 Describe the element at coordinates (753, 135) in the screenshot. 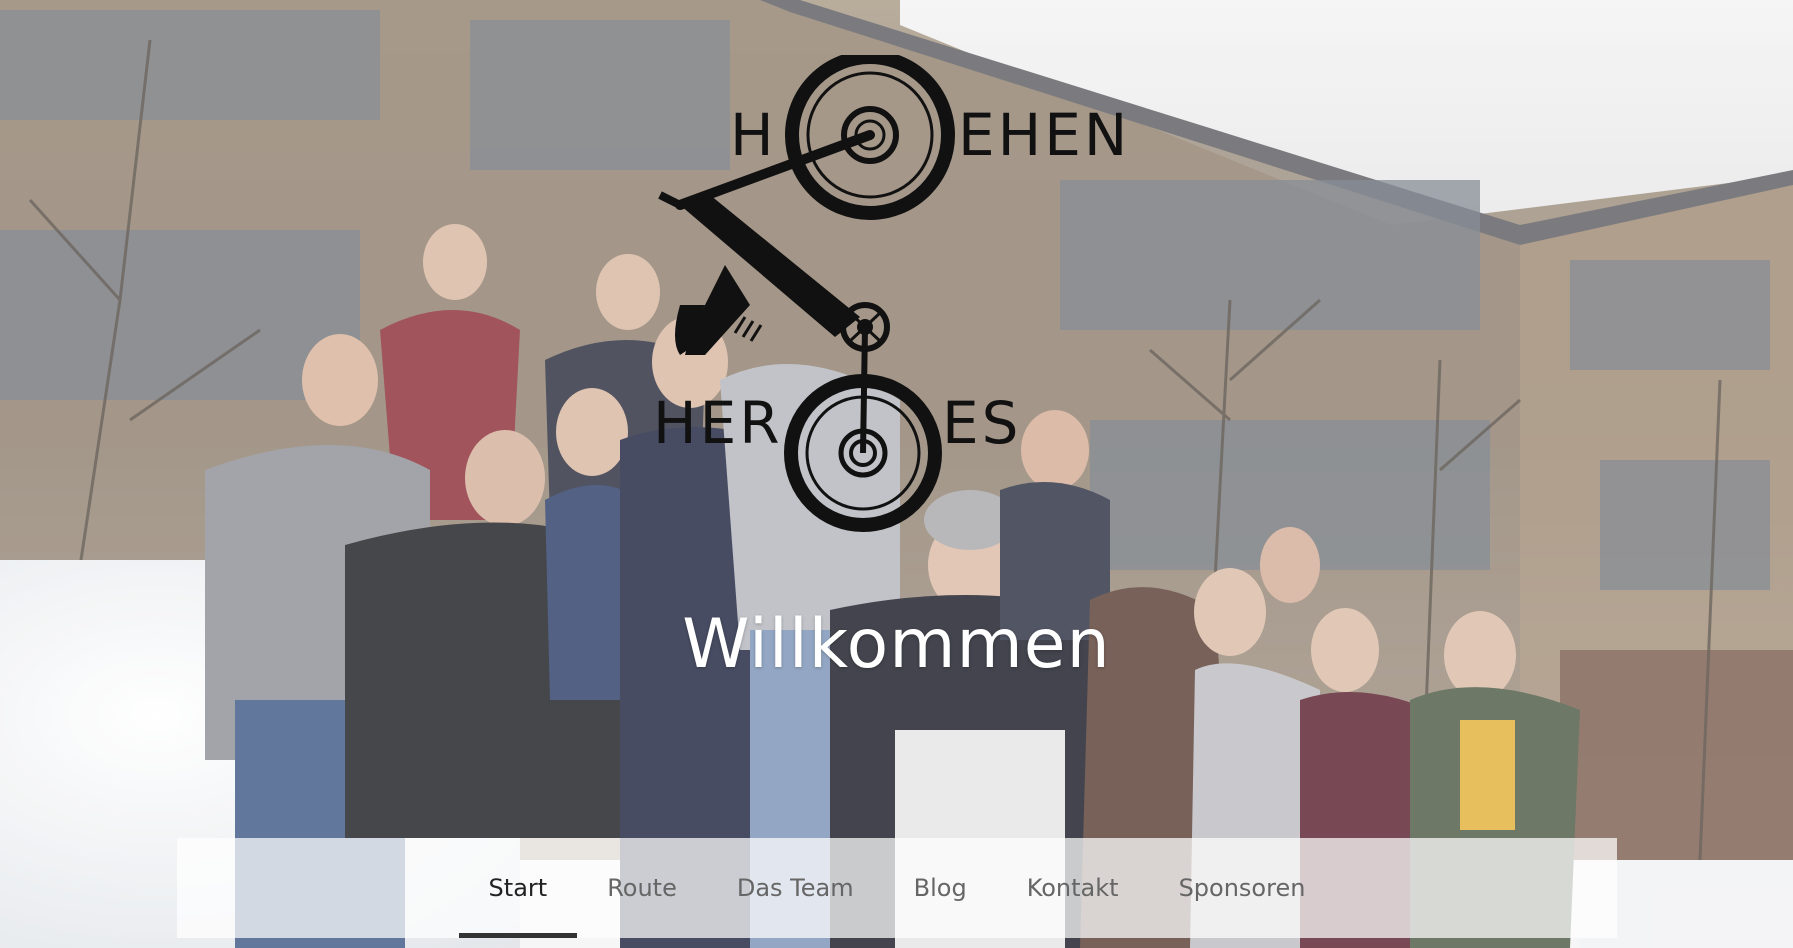

I see `logo-text-h: H` at that location.